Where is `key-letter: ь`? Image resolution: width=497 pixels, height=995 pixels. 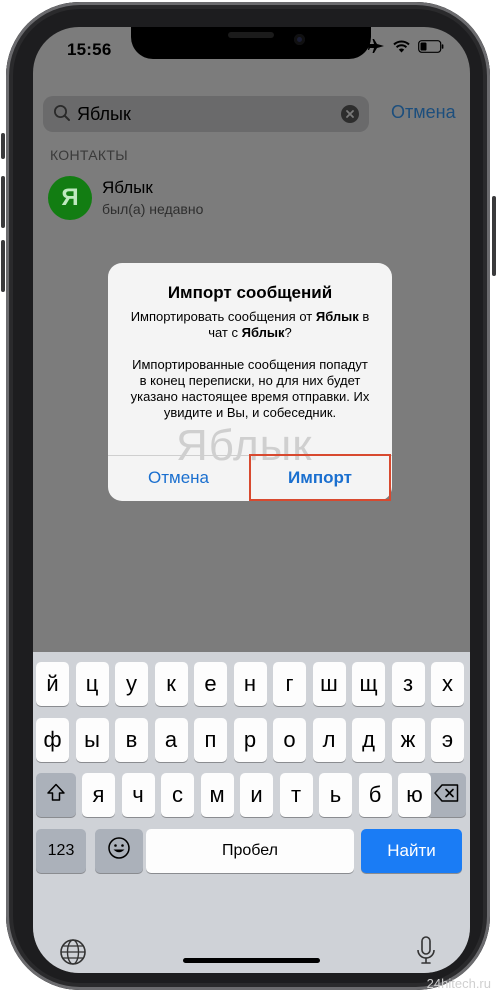 key-letter: ь is located at coordinates (335, 795).